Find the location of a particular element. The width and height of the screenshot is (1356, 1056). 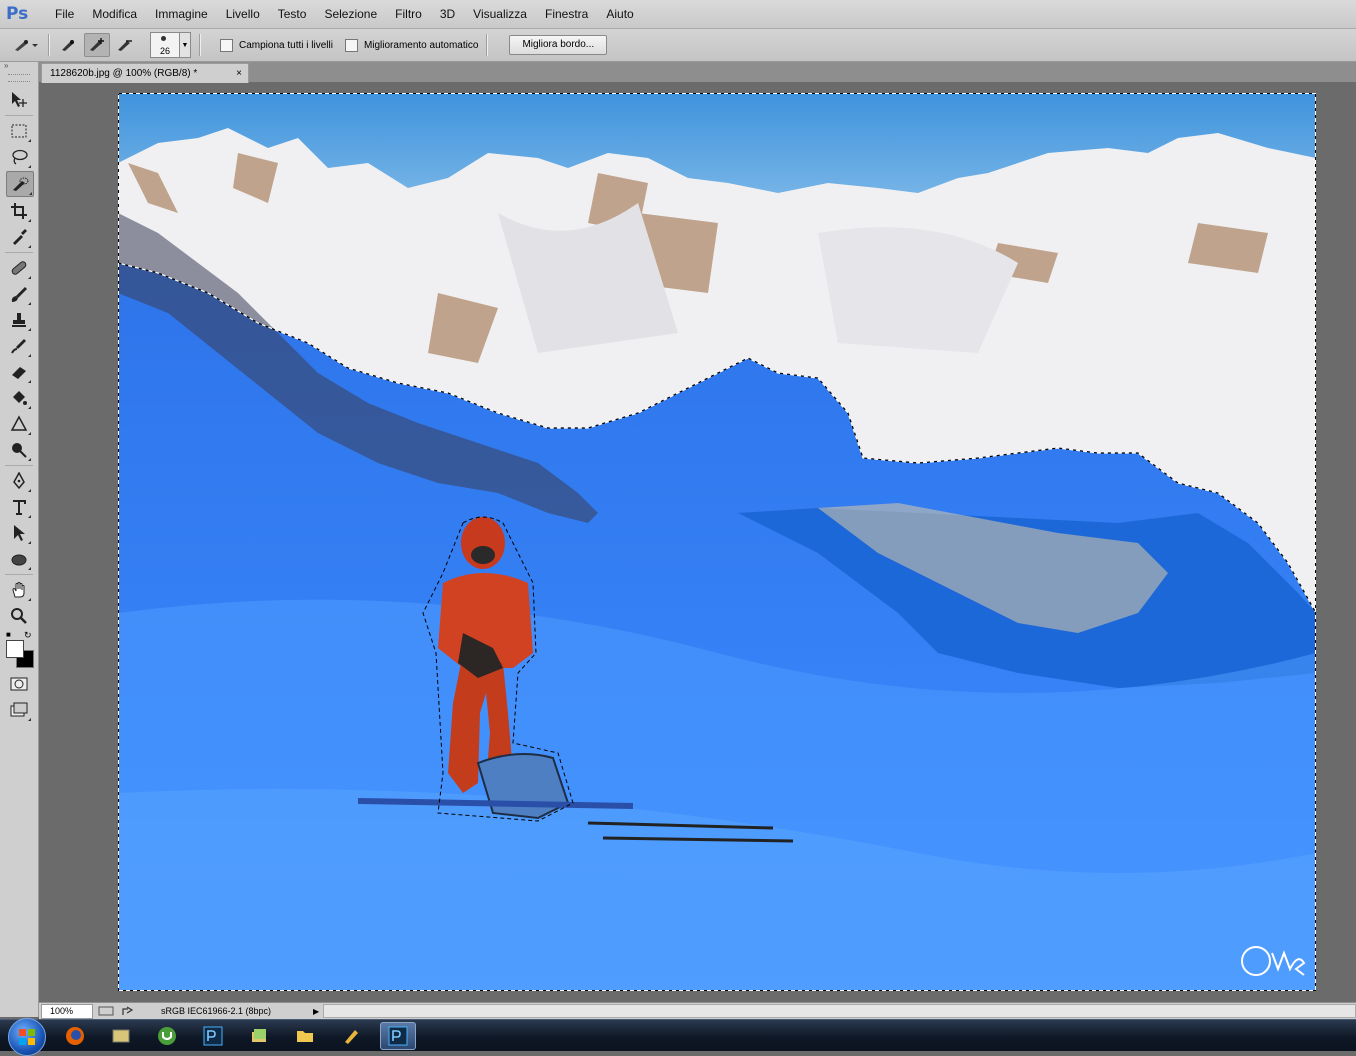

arrow-select-icon is located at coordinates (19, 533).